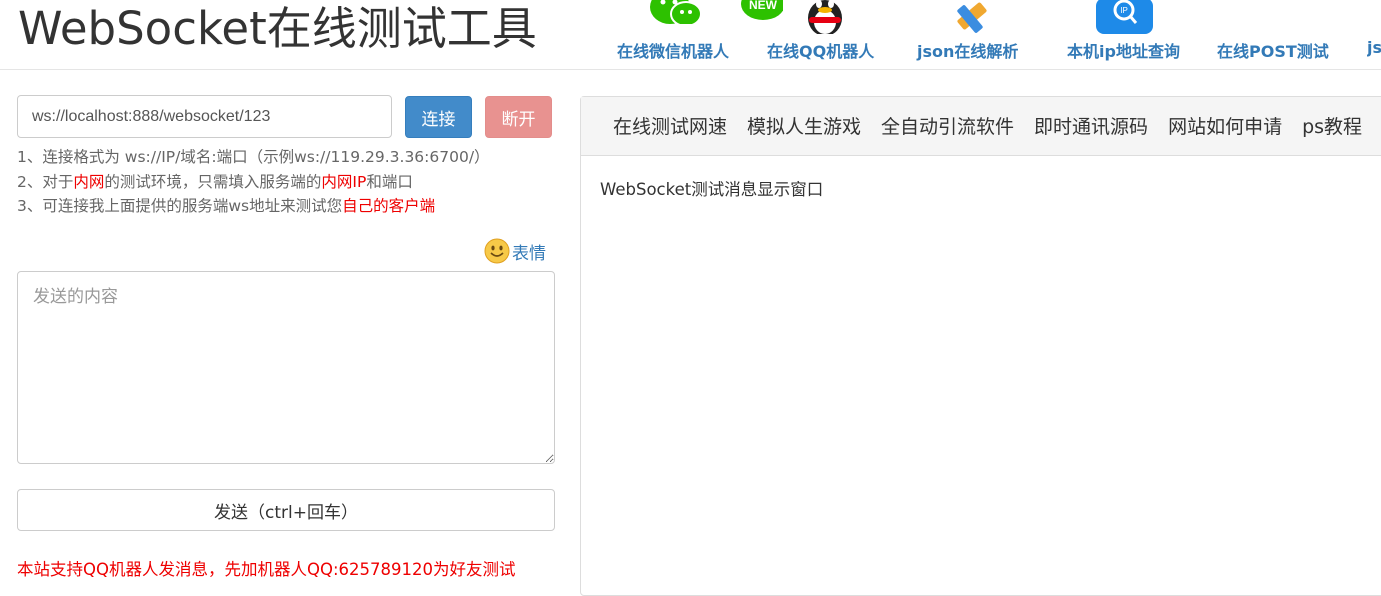 This screenshot has width=1381, height=596. What do you see at coordinates (1279, 35) in the screenshot?
I see `nav-item-post: 在线POST测试` at bounding box center [1279, 35].